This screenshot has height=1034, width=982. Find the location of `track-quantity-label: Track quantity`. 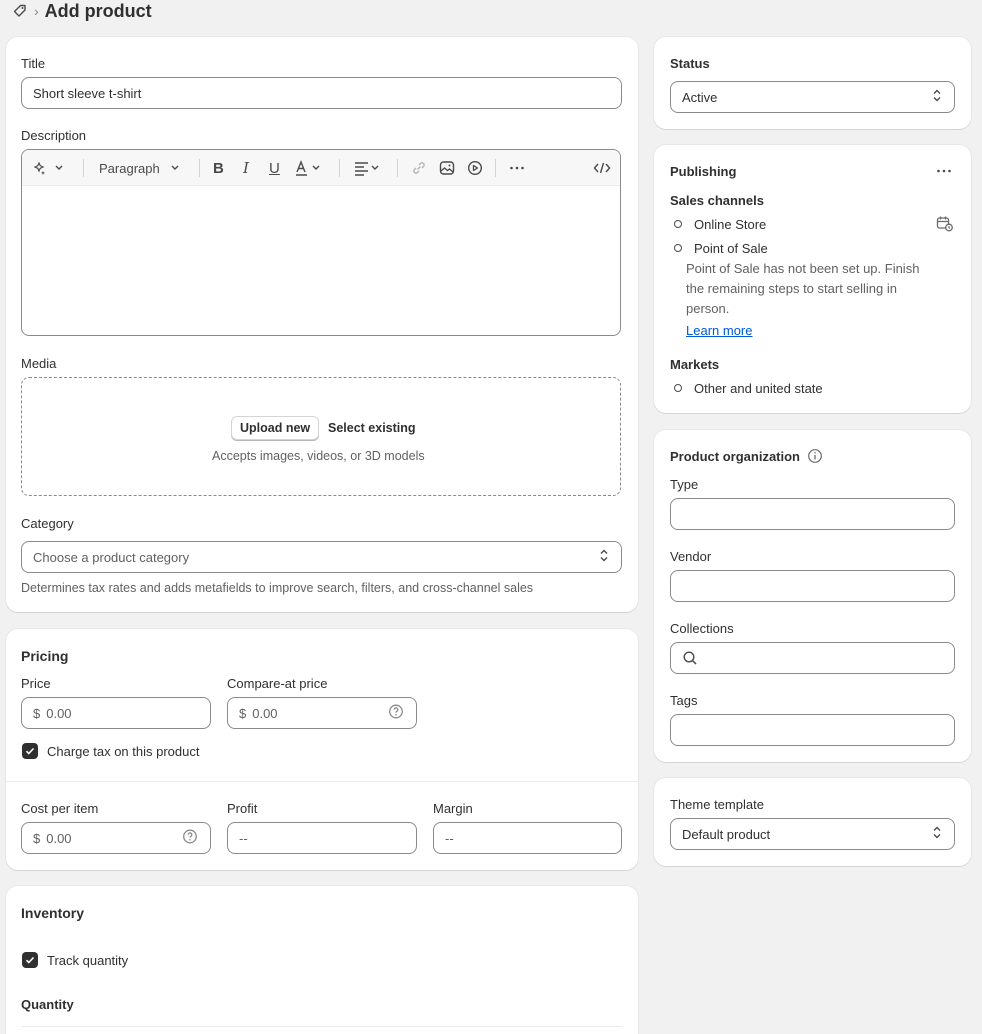

track-quantity-label: Track quantity is located at coordinates (88, 960).